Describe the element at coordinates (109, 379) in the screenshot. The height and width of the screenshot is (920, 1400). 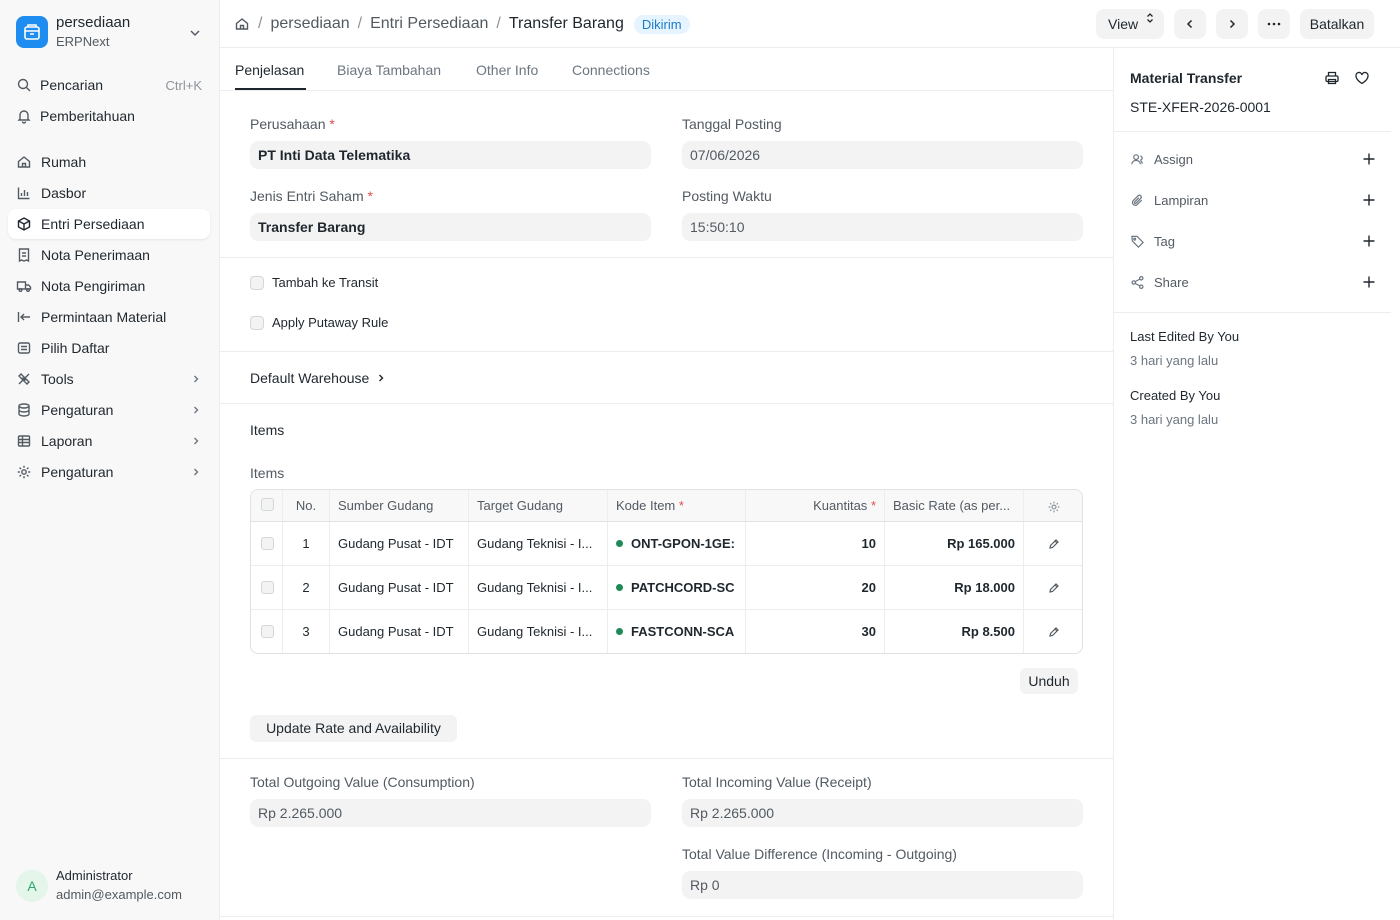
I see `sidebar-item-tools: Tools` at that location.